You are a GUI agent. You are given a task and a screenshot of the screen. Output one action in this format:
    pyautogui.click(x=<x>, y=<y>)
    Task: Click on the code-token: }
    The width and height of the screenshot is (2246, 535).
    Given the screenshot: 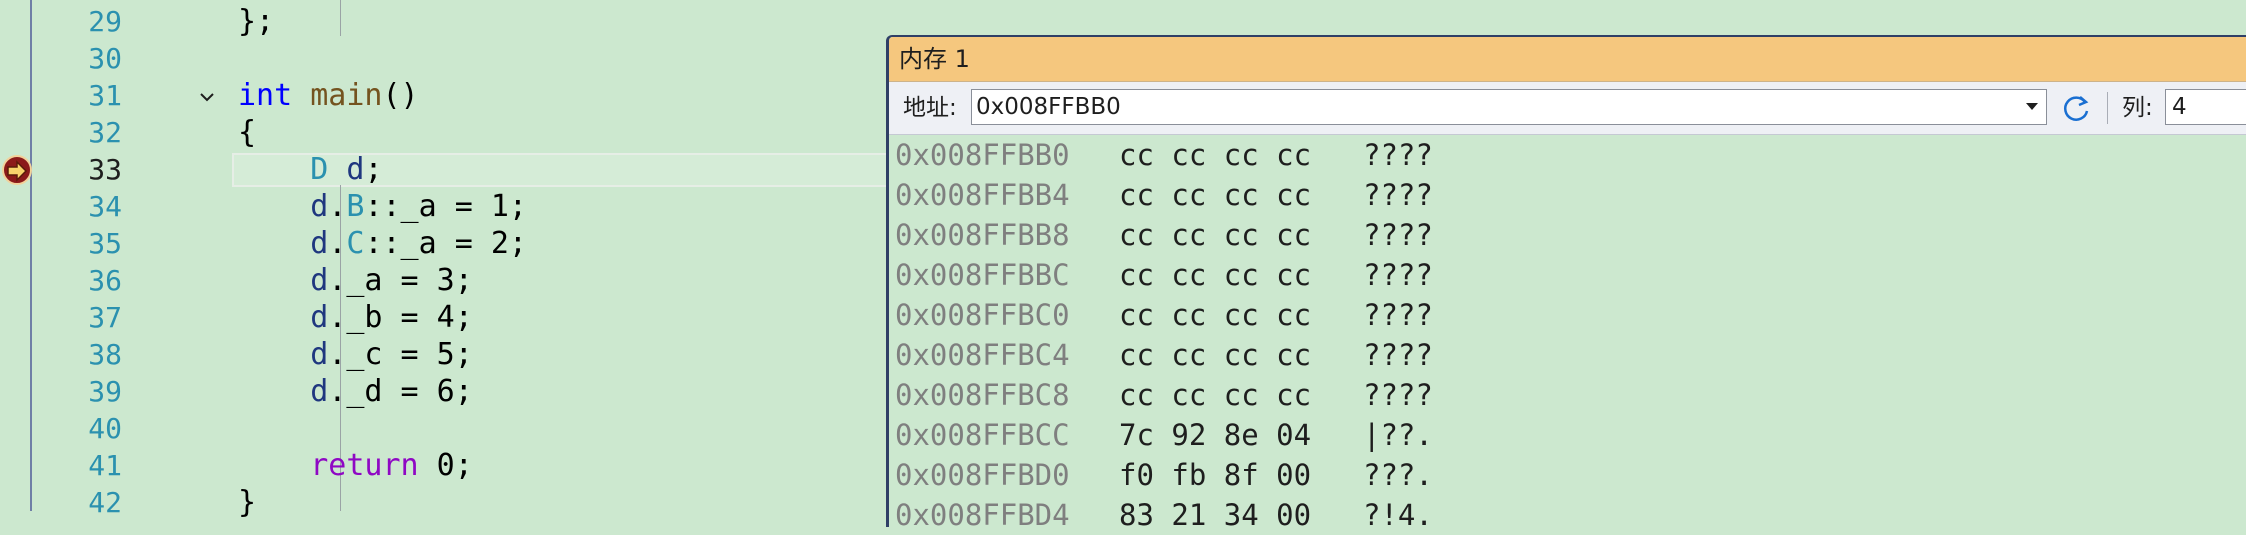 What is the action you would take?
    pyautogui.click(x=247, y=502)
    